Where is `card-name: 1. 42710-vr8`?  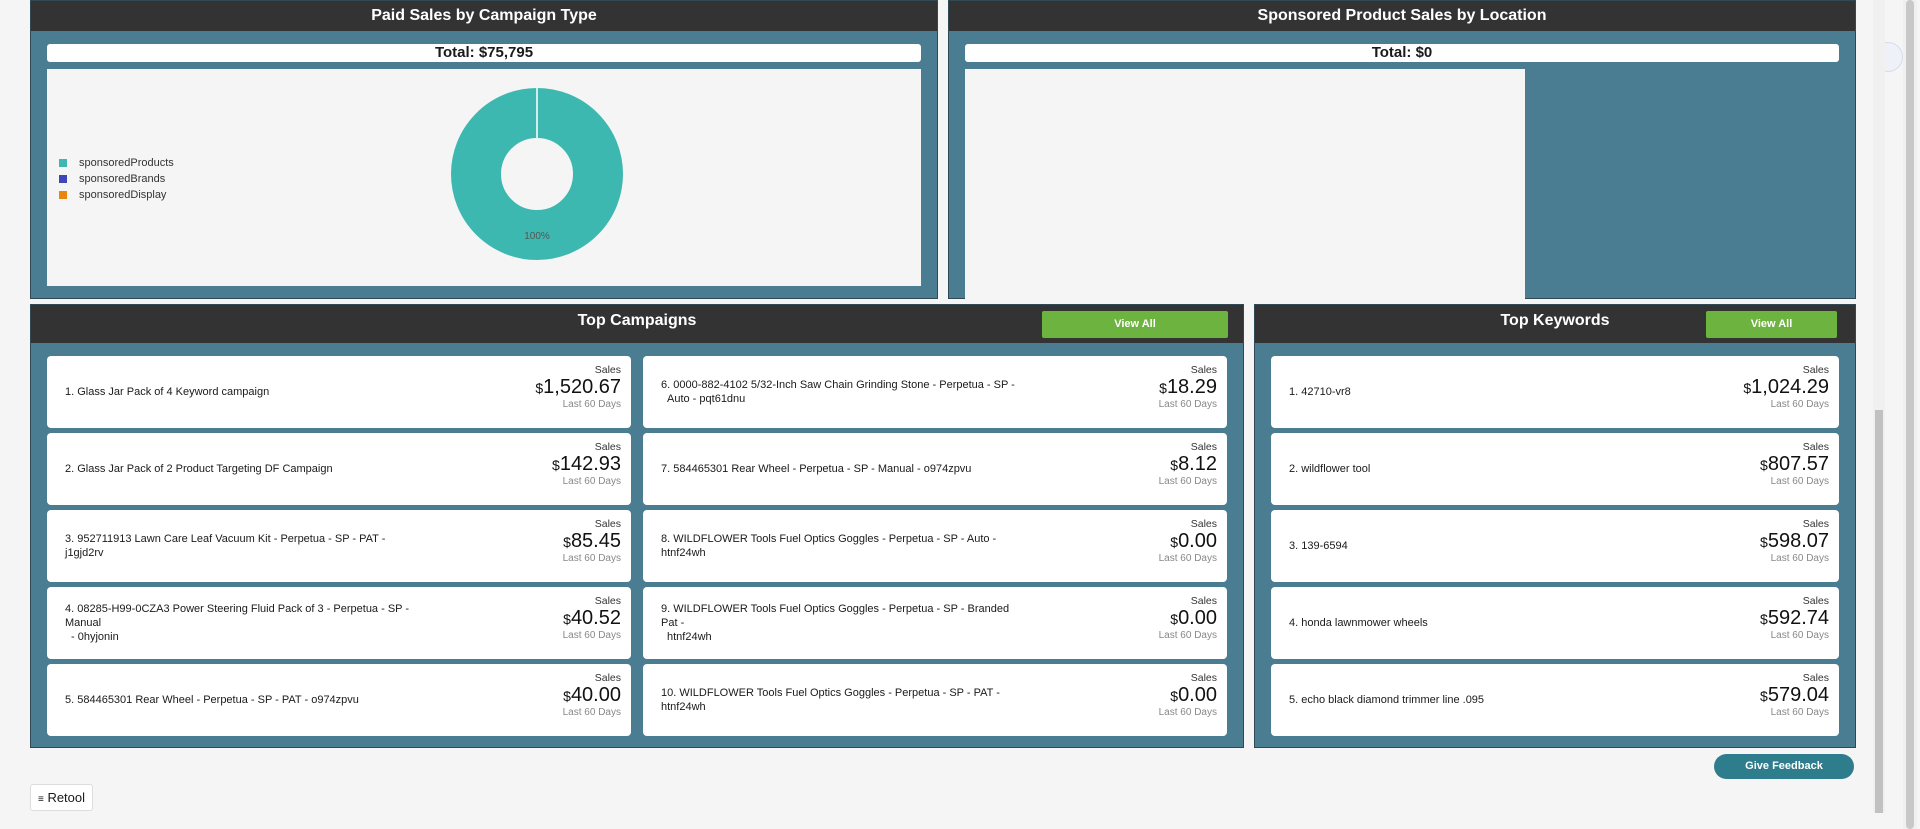
card-name: 1. 42710-vr8 is located at coordinates (1320, 392).